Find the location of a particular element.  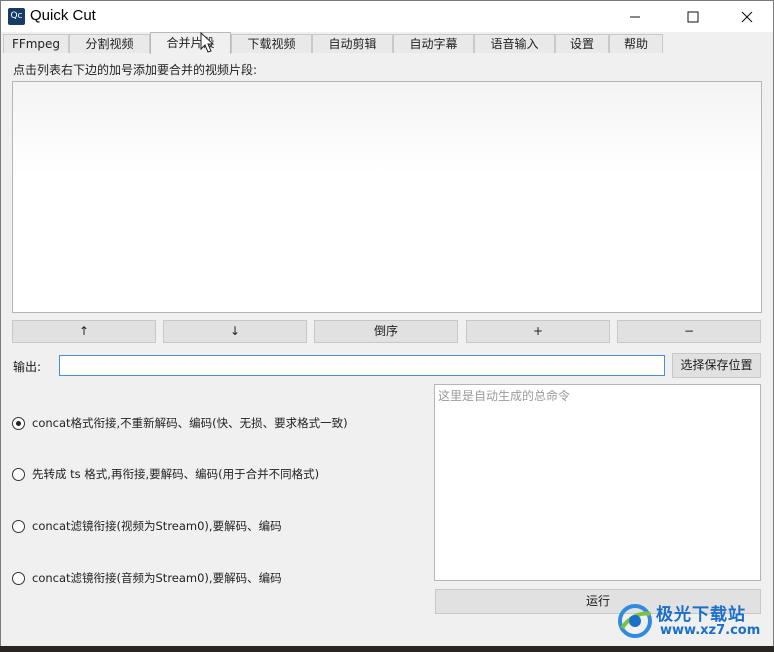

option-label: concat滤镜衔接(音频为Stream0),要解码、编码 is located at coordinates (157, 578).